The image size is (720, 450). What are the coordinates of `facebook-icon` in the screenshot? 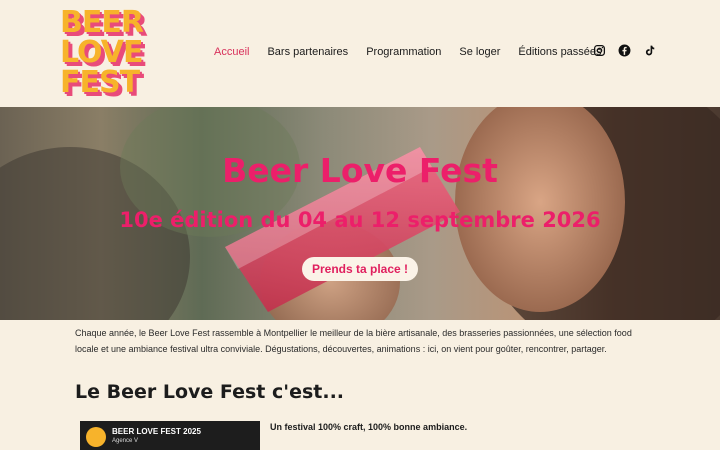 It's located at (624, 50).